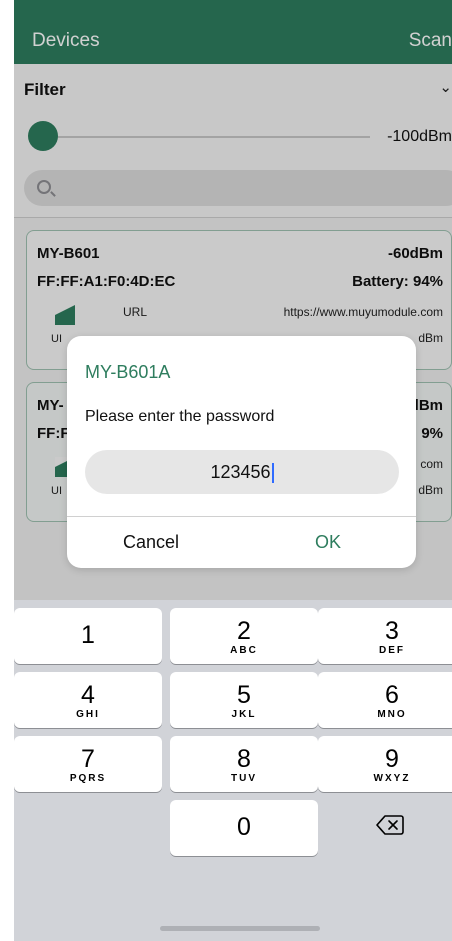 The image size is (452, 941). What do you see at coordinates (392, 631) in the screenshot?
I see `key-digit: 3` at bounding box center [392, 631].